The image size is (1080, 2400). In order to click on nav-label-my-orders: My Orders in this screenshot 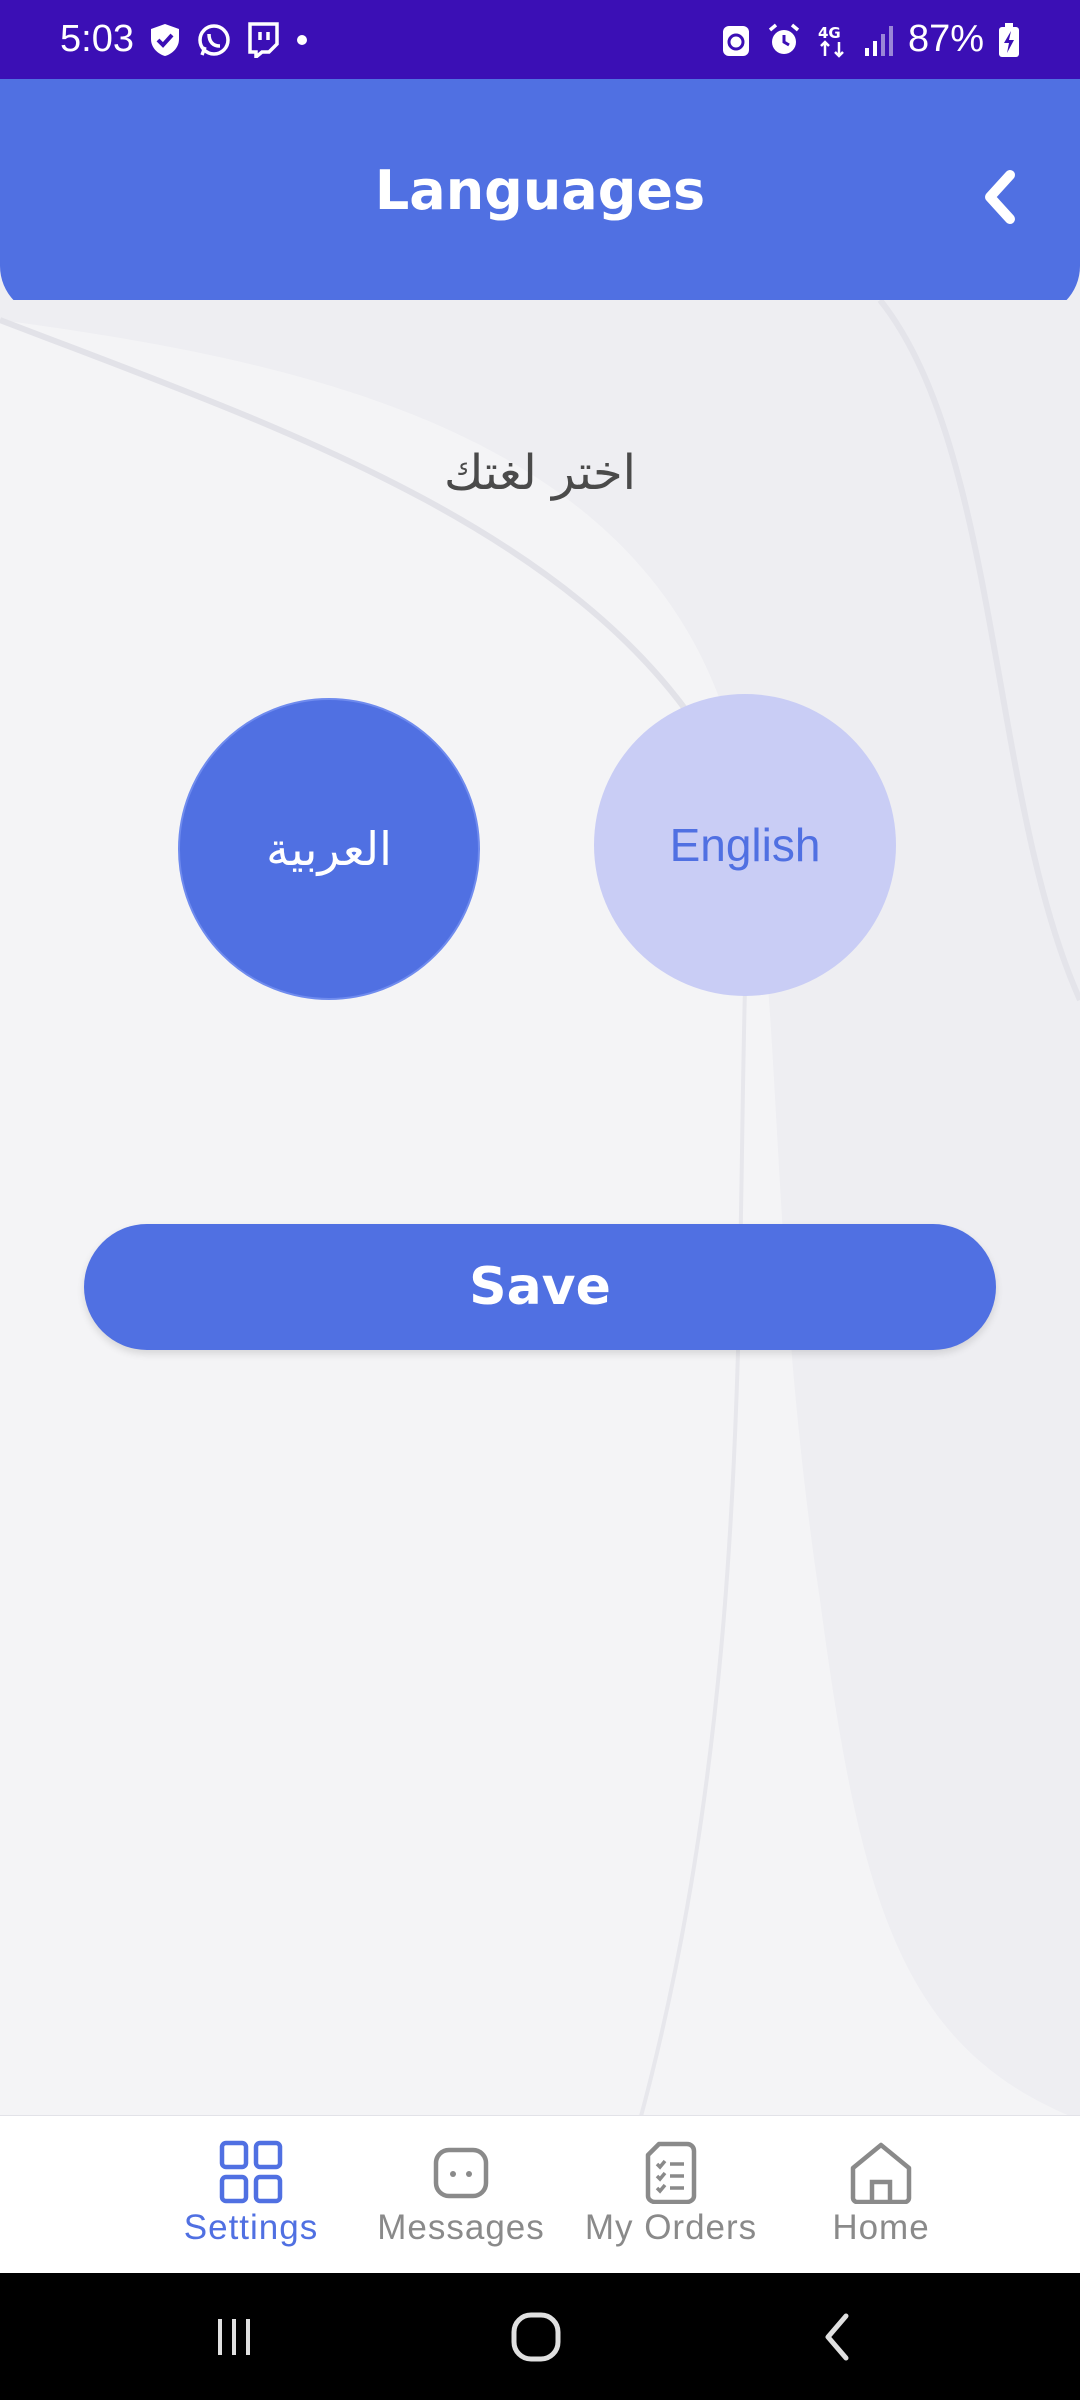, I will do `click(671, 2227)`.